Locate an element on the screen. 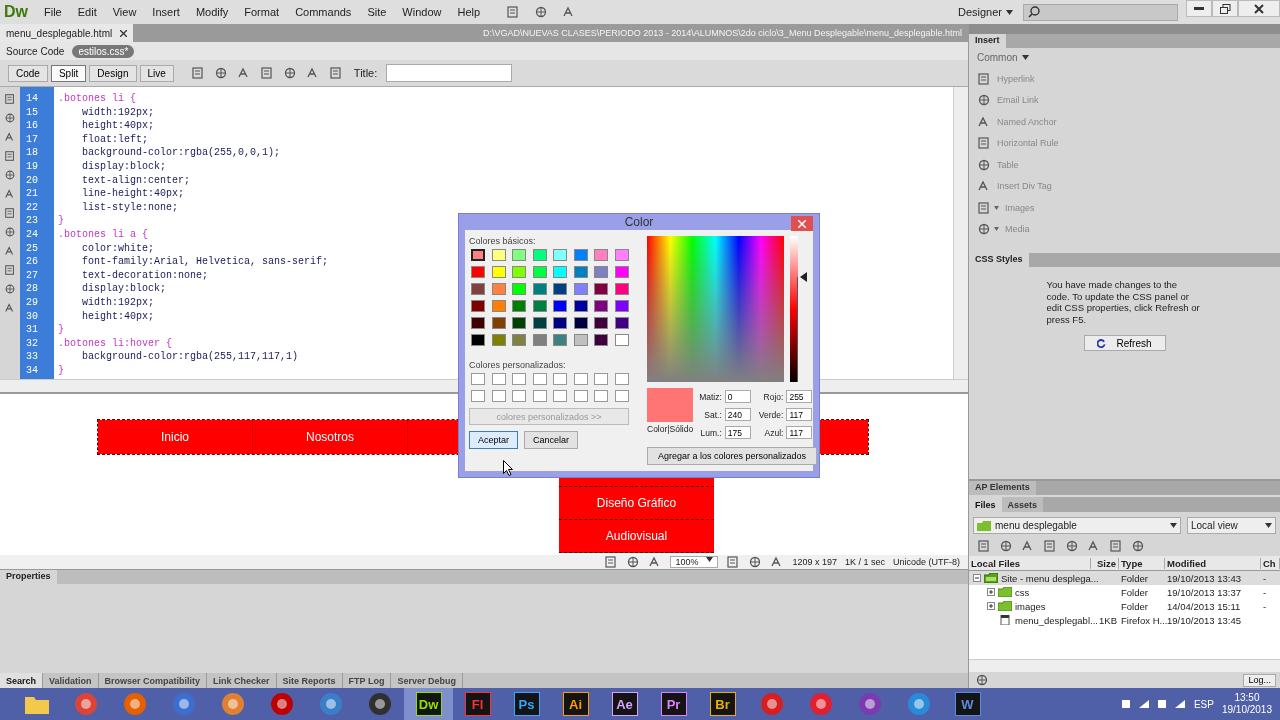 This screenshot has height=720, width=1280. view-button: Split is located at coordinates (68, 73).